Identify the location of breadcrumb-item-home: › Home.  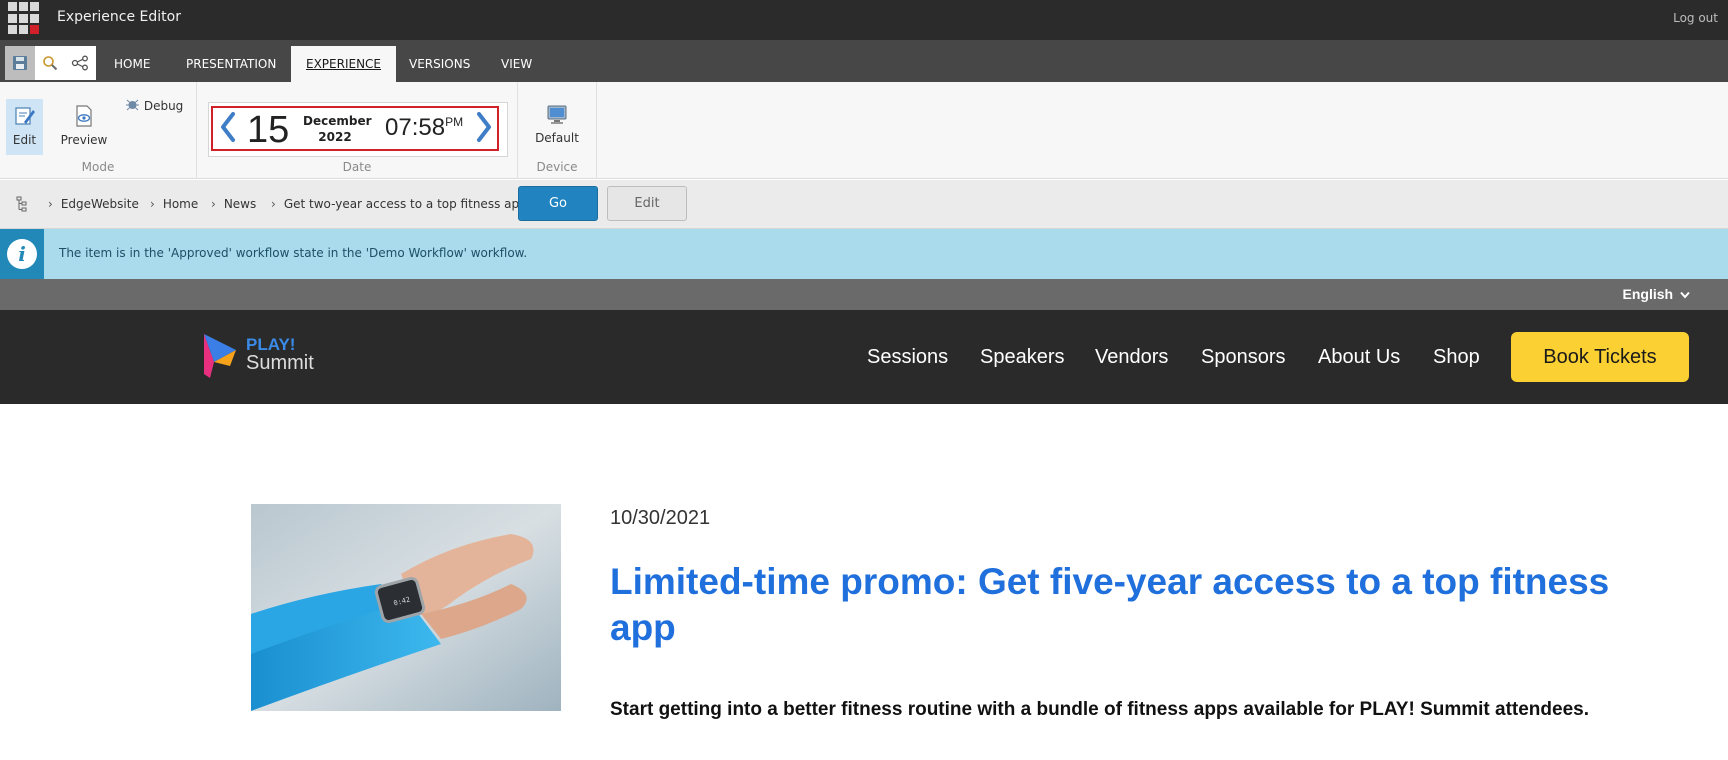
(174, 204).